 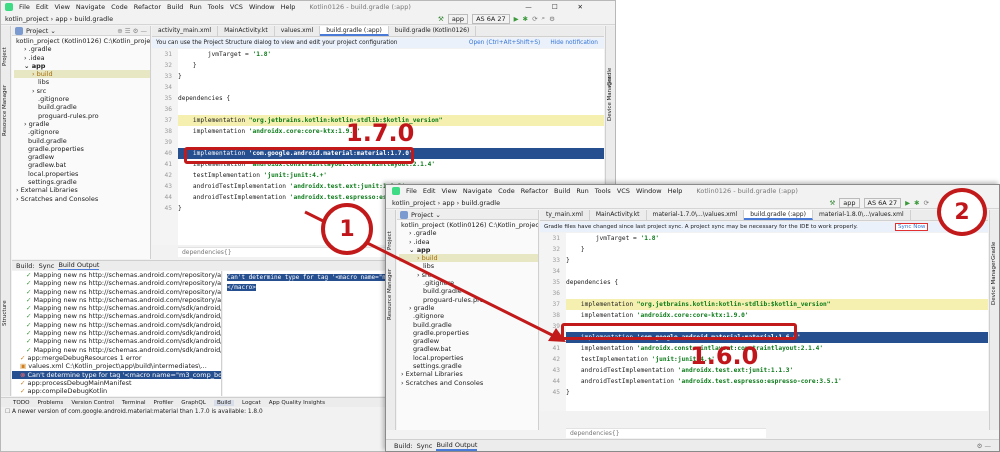 I want to click on tool-tab-profiler: Profiler, so click(x=164, y=403).